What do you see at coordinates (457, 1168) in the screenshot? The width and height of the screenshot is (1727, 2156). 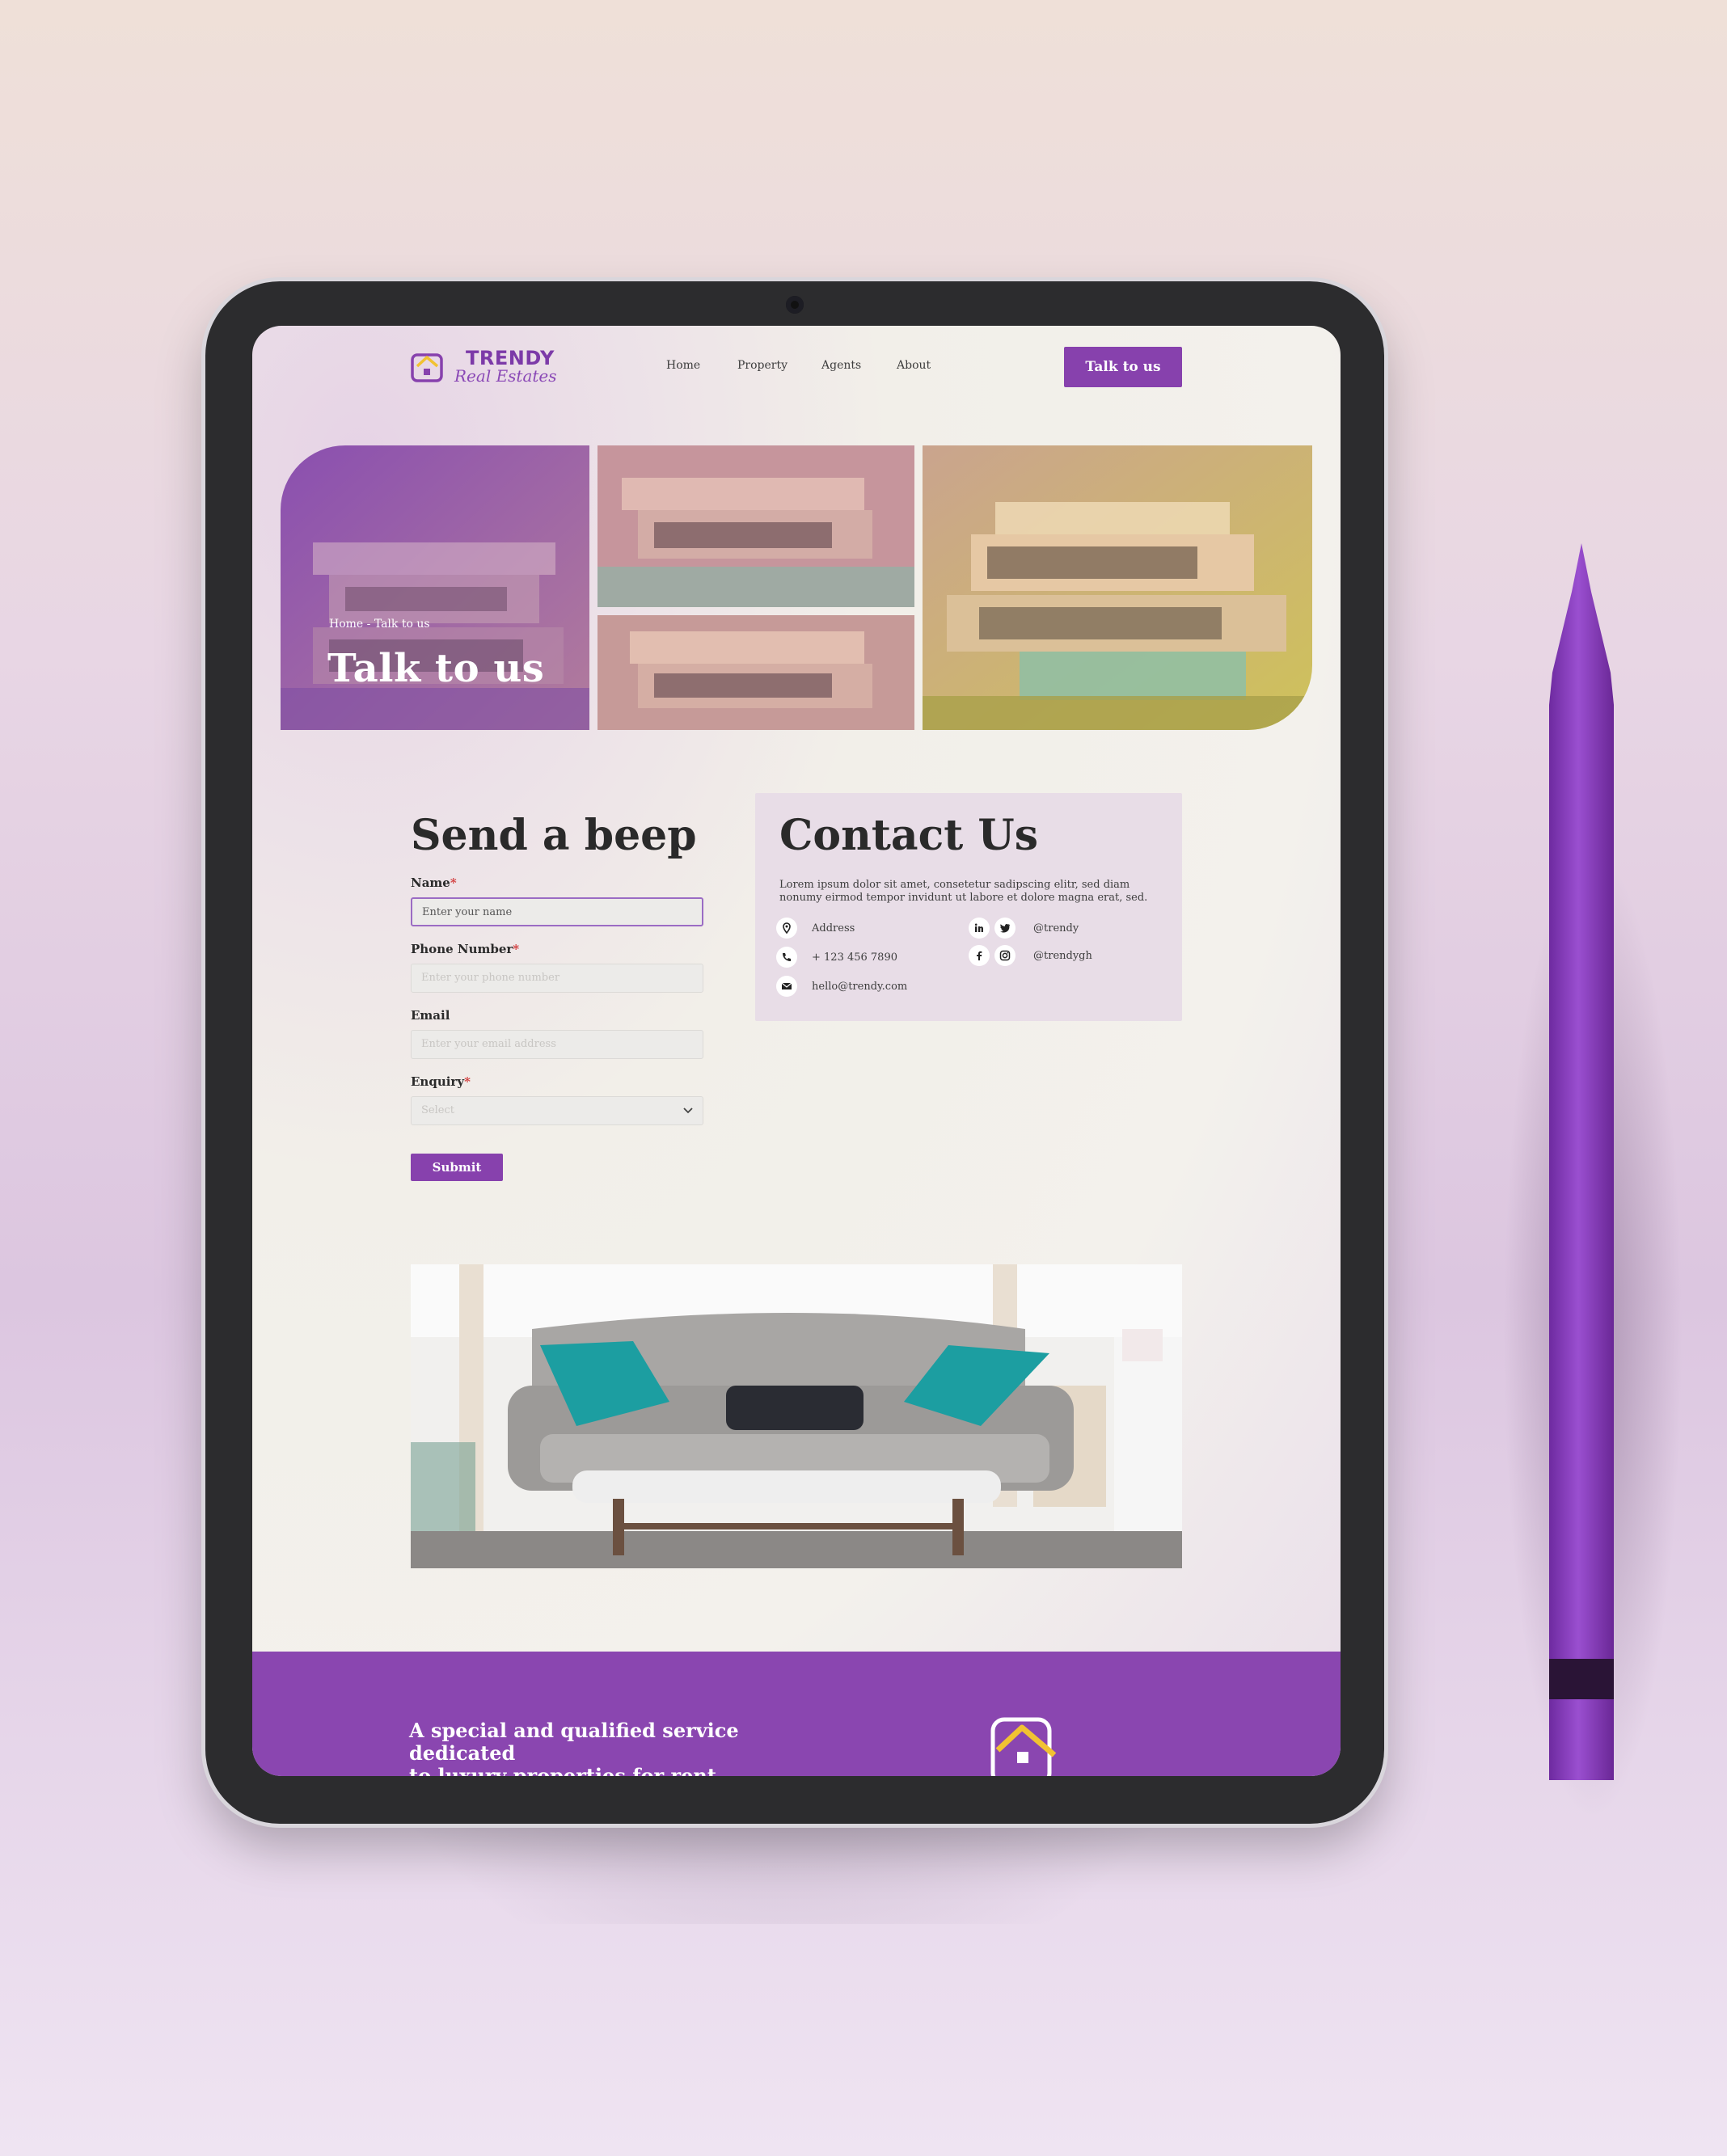 I see `submit-button: Submit` at bounding box center [457, 1168].